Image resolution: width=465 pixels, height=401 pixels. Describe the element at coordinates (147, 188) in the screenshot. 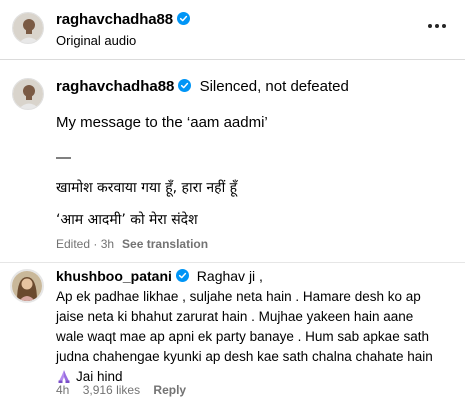

I see `caption-line-2: खामोश करवाया गया हूँ, हारा नहीं हूँ` at that location.